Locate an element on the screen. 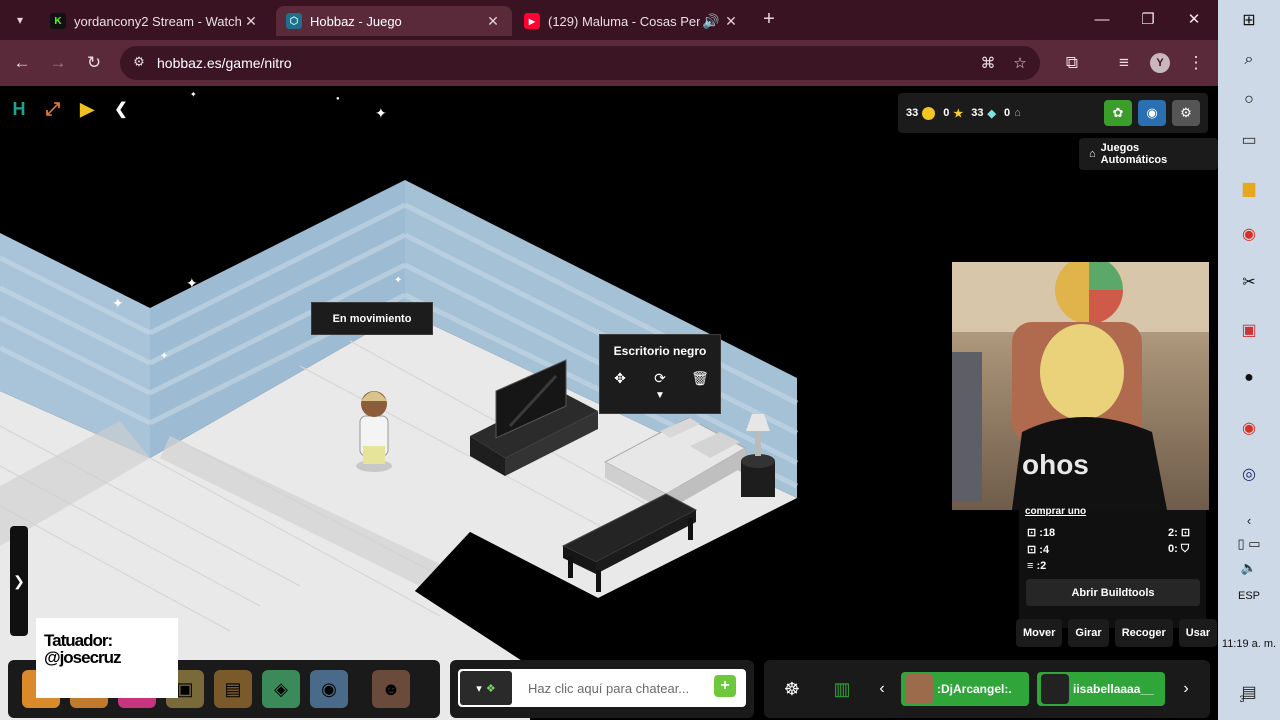 The width and height of the screenshot is (1280, 720). cortana-circle-icon: ○ is located at coordinates (1249, 100).